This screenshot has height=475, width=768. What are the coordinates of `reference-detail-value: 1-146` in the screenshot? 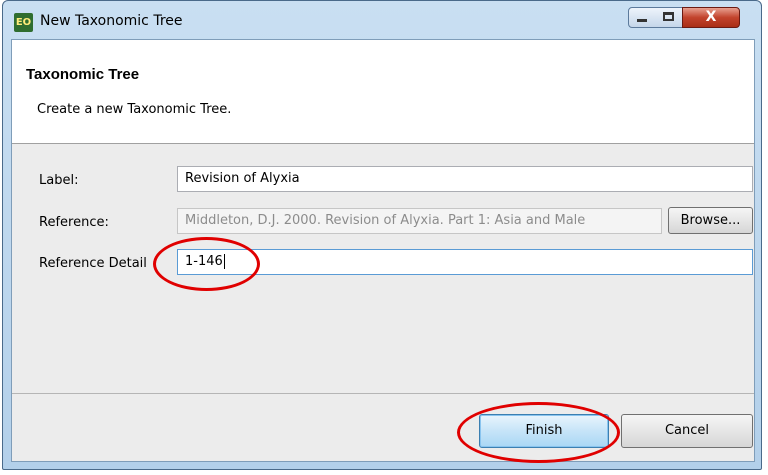 It's located at (204, 261).